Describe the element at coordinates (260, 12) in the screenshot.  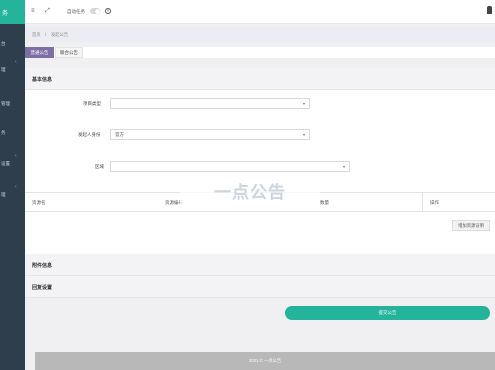
I see `top-bar: ≡ ⤢ 自动任务 ?` at that location.